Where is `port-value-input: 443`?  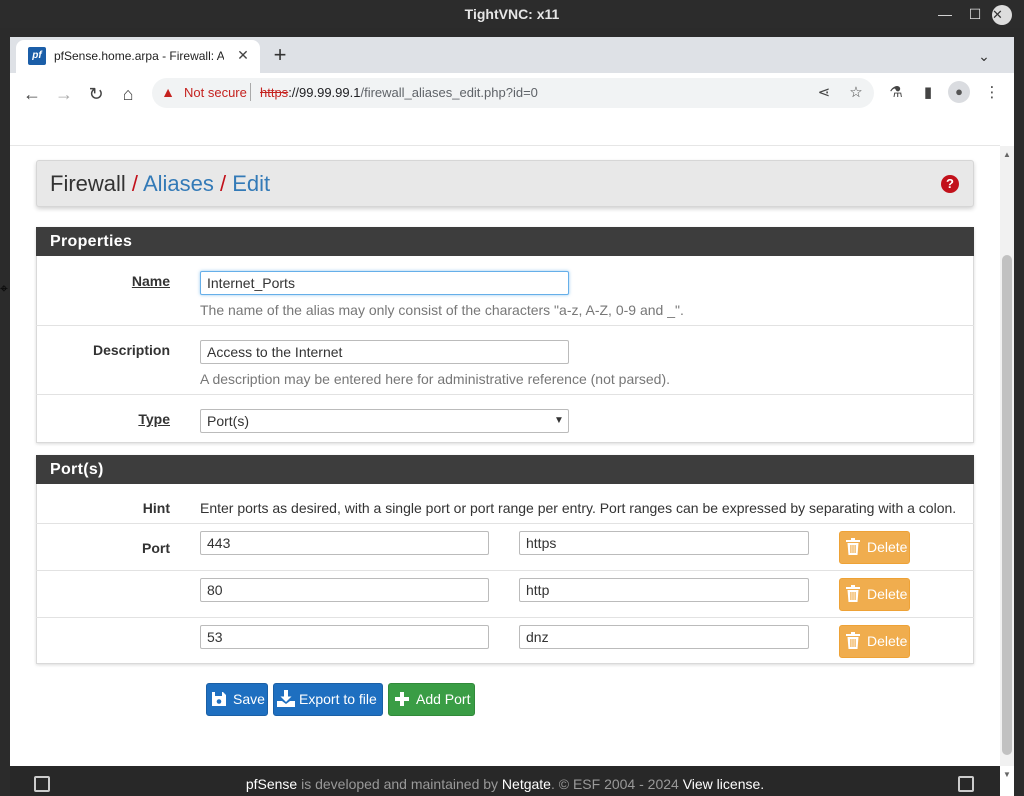
port-value-input: 443 is located at coordinates (344, 543).